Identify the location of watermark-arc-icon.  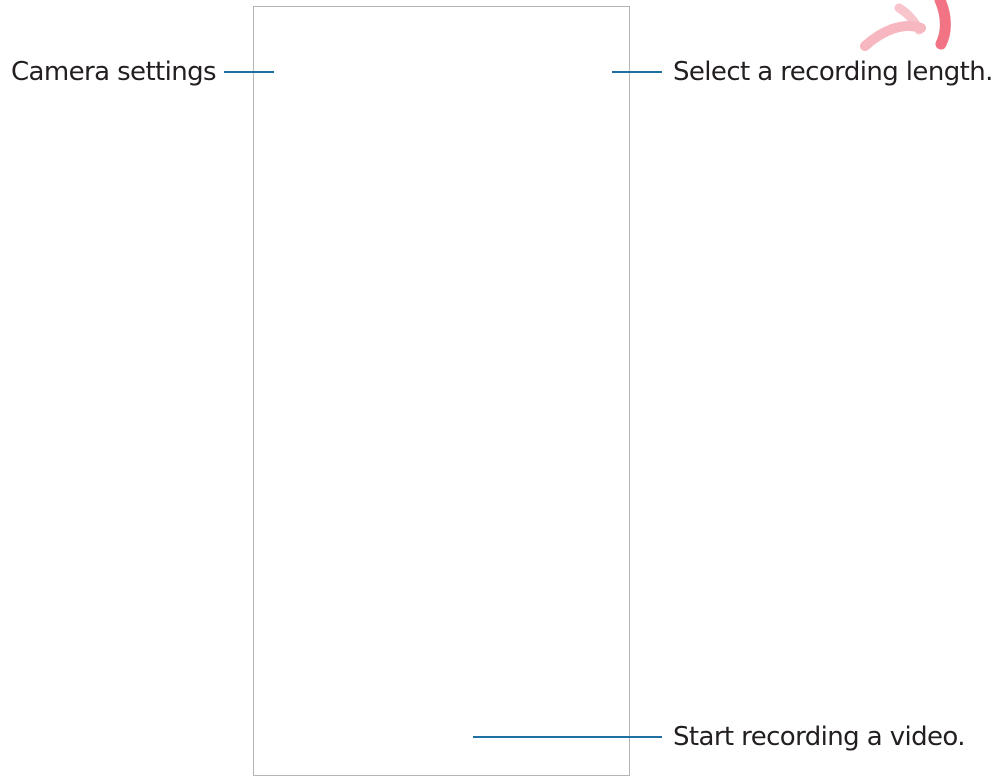
(905, 25).